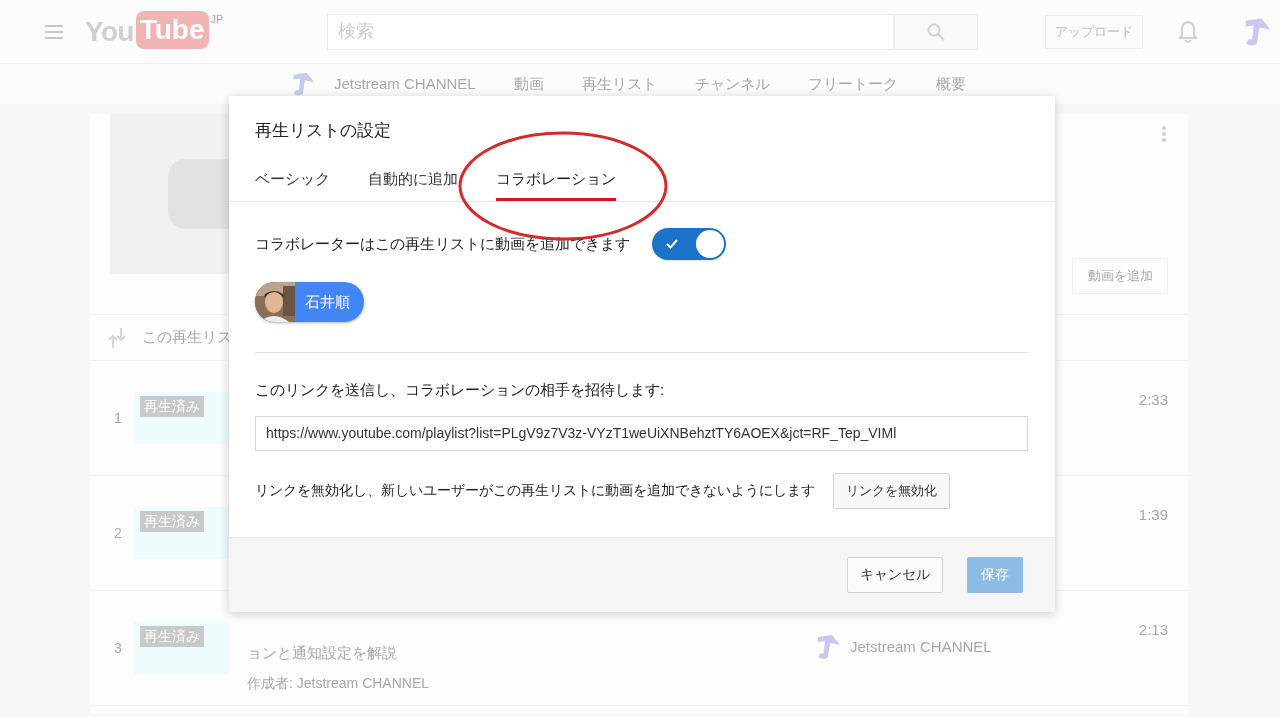 This screenshot has height=717, width=1280. What do you see at coordinates (338, 653) in the screenshot?
I see `video-title: ョンと通知設定を解説` at bounding box center [338, 653].